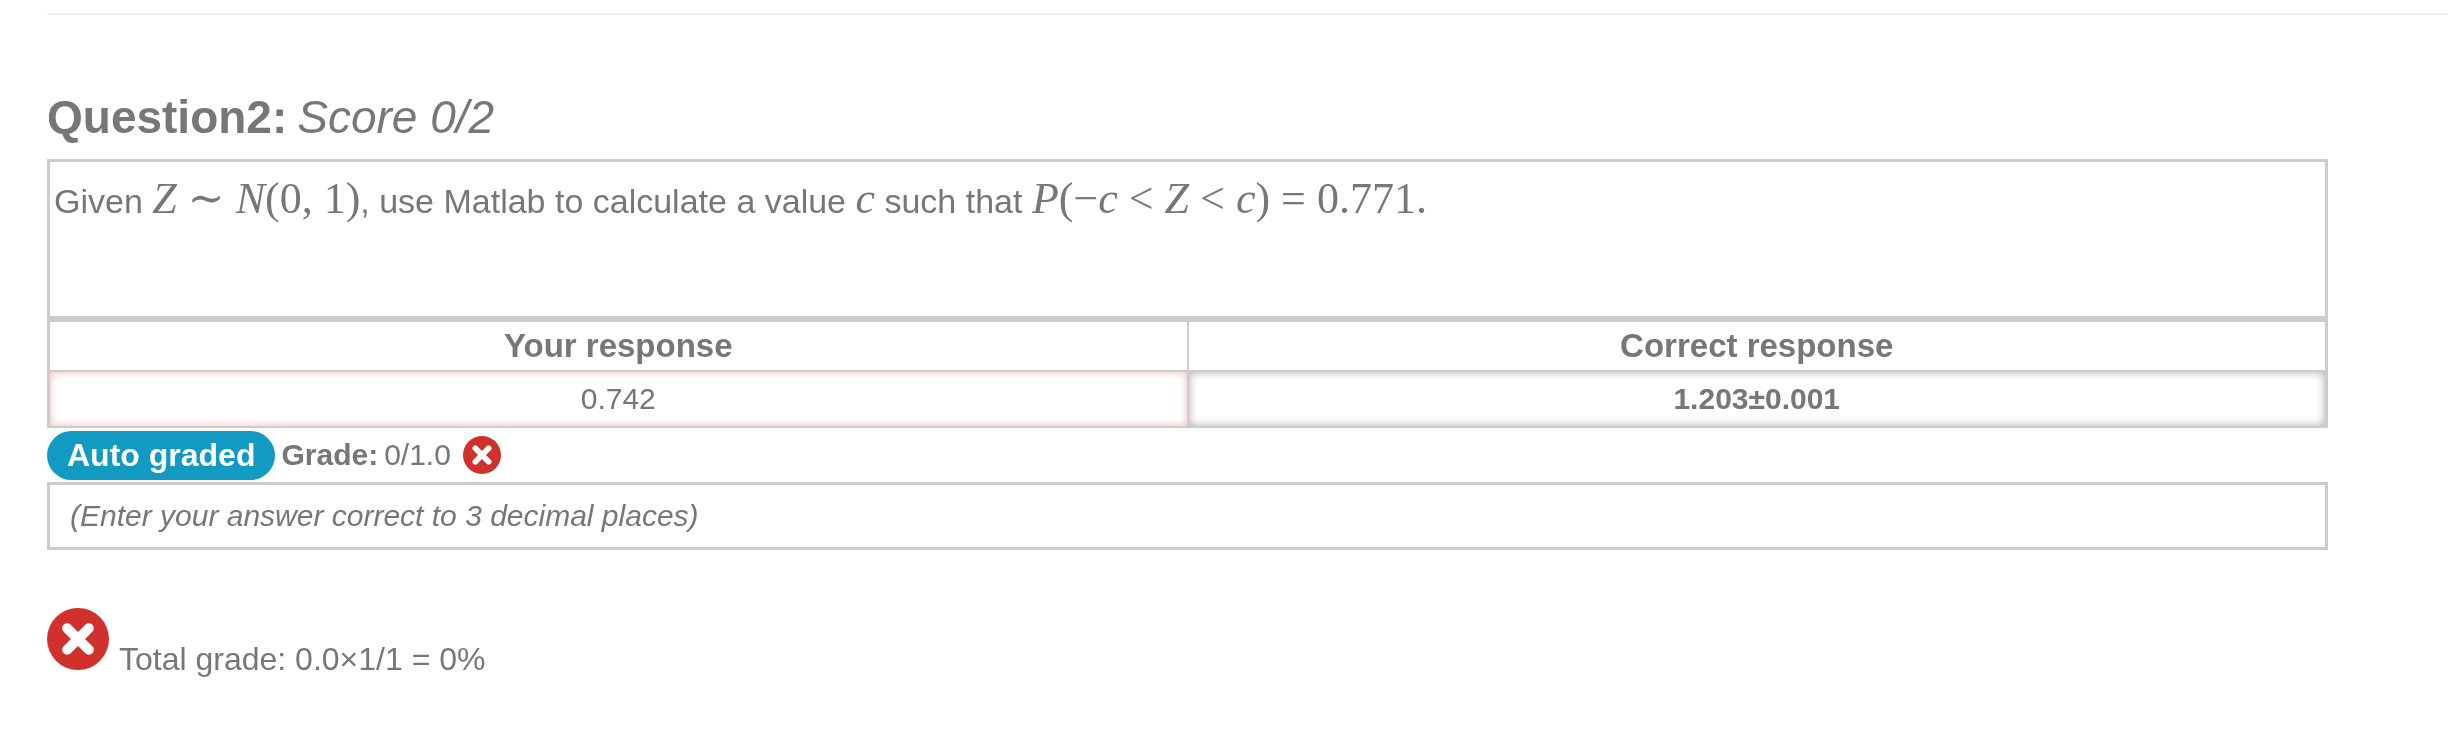 The image size is (2448, 734). Describe the element at coordinates (618, 400) in the screenshot. I see `student-response-cell: 0.742` at that location.